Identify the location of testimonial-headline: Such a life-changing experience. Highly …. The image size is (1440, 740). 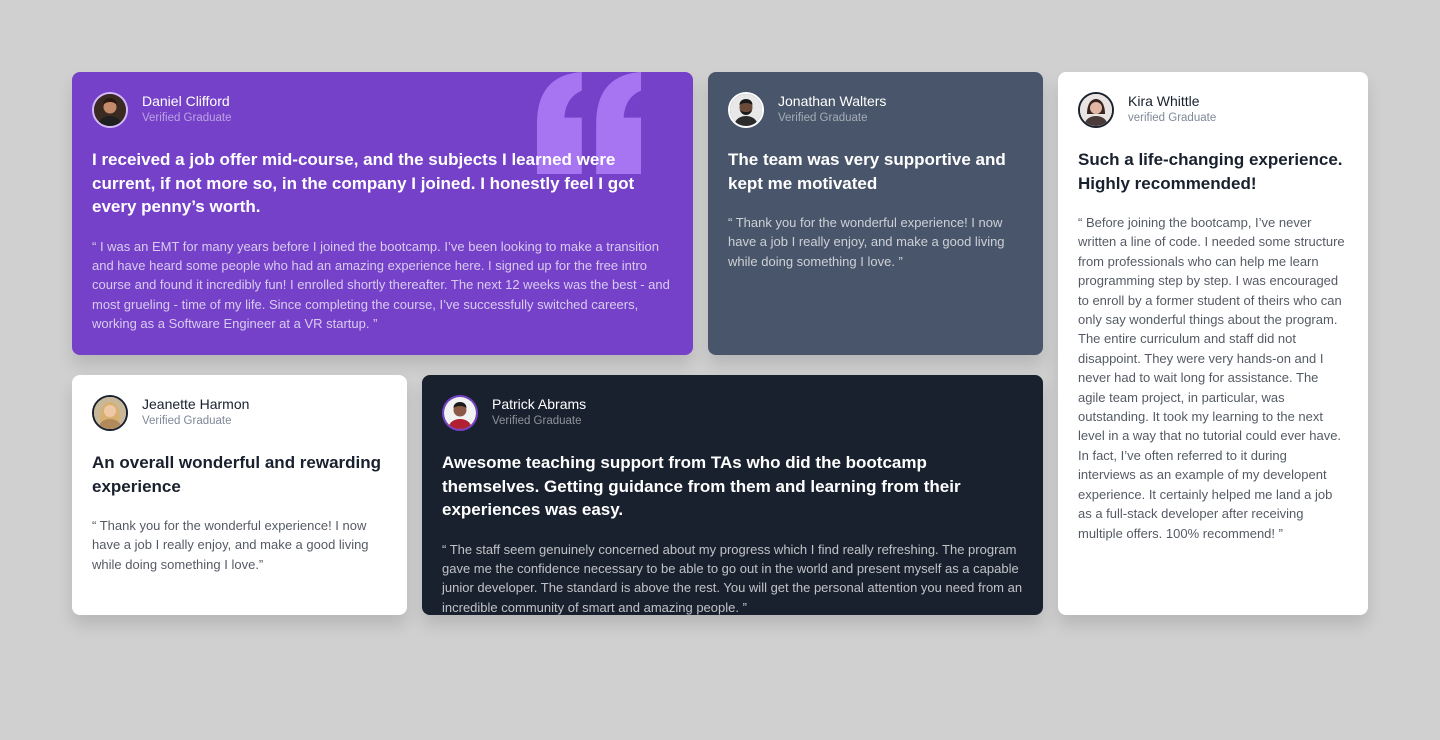
(1210, 171).